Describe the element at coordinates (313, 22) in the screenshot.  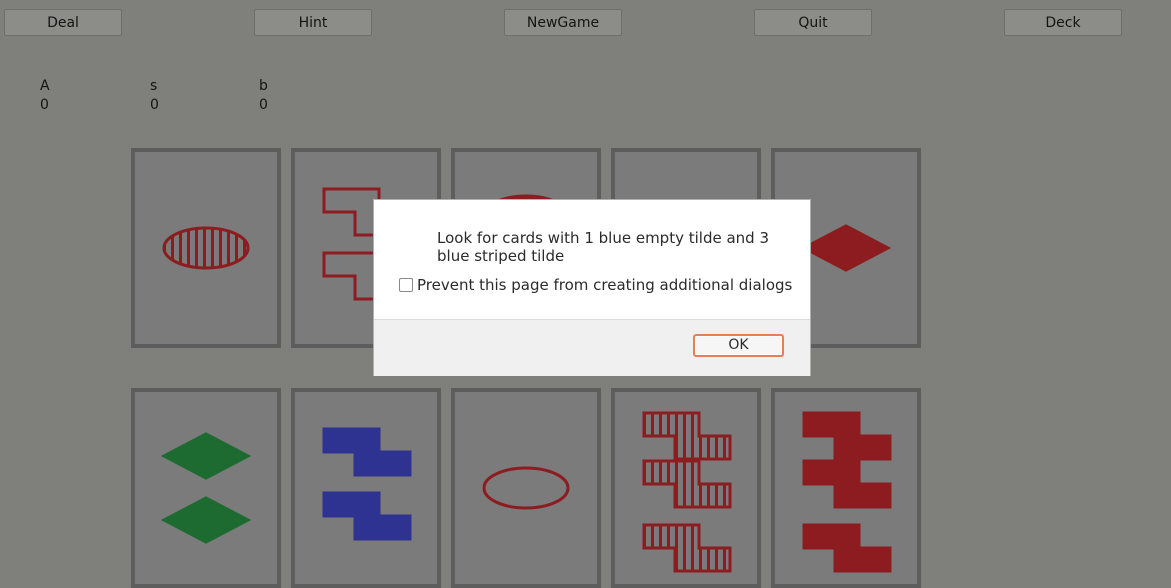
I see `hint-button: Hint` at that location.